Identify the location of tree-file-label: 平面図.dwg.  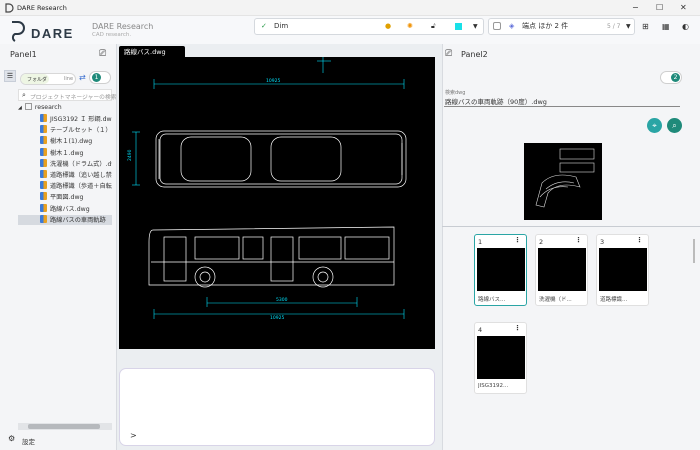
(67, 198).